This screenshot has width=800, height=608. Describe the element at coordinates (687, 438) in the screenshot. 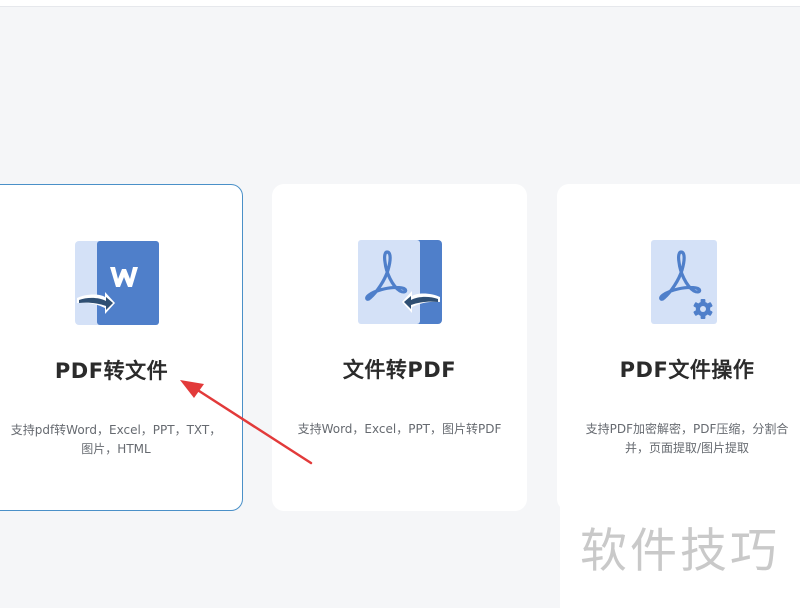

I see `card-description: 支持PDF加密解密，PDF压缩，分割合并，页面提取/图片提取` at that location.